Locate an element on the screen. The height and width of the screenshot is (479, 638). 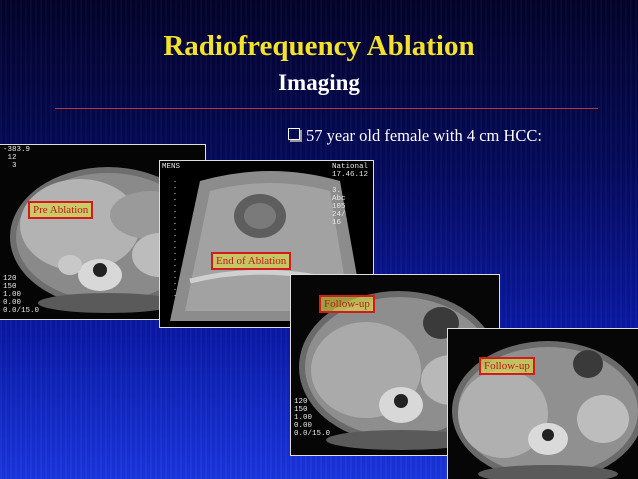
bullet-text: 57 year old female with 4 cm HCC: is located at coordinates (424, 135).